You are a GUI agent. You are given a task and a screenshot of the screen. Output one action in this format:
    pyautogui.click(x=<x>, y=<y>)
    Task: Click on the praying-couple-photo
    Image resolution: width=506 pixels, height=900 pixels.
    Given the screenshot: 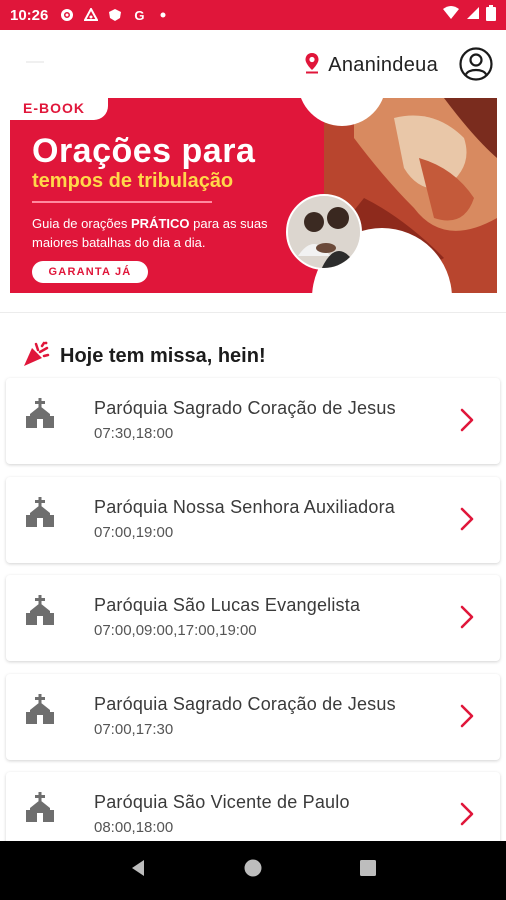 What is the action you would take?
    pyautogui.click(x=324, y=232)
    